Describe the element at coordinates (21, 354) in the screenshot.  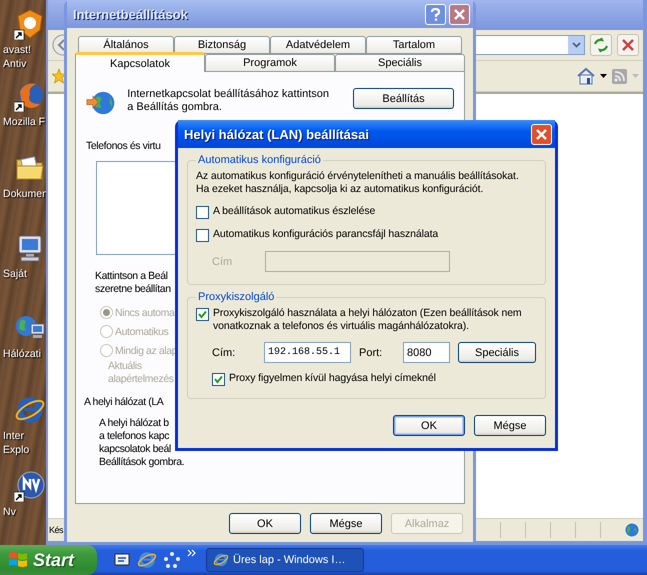
I see `icon-label: Hálózati` at that location.